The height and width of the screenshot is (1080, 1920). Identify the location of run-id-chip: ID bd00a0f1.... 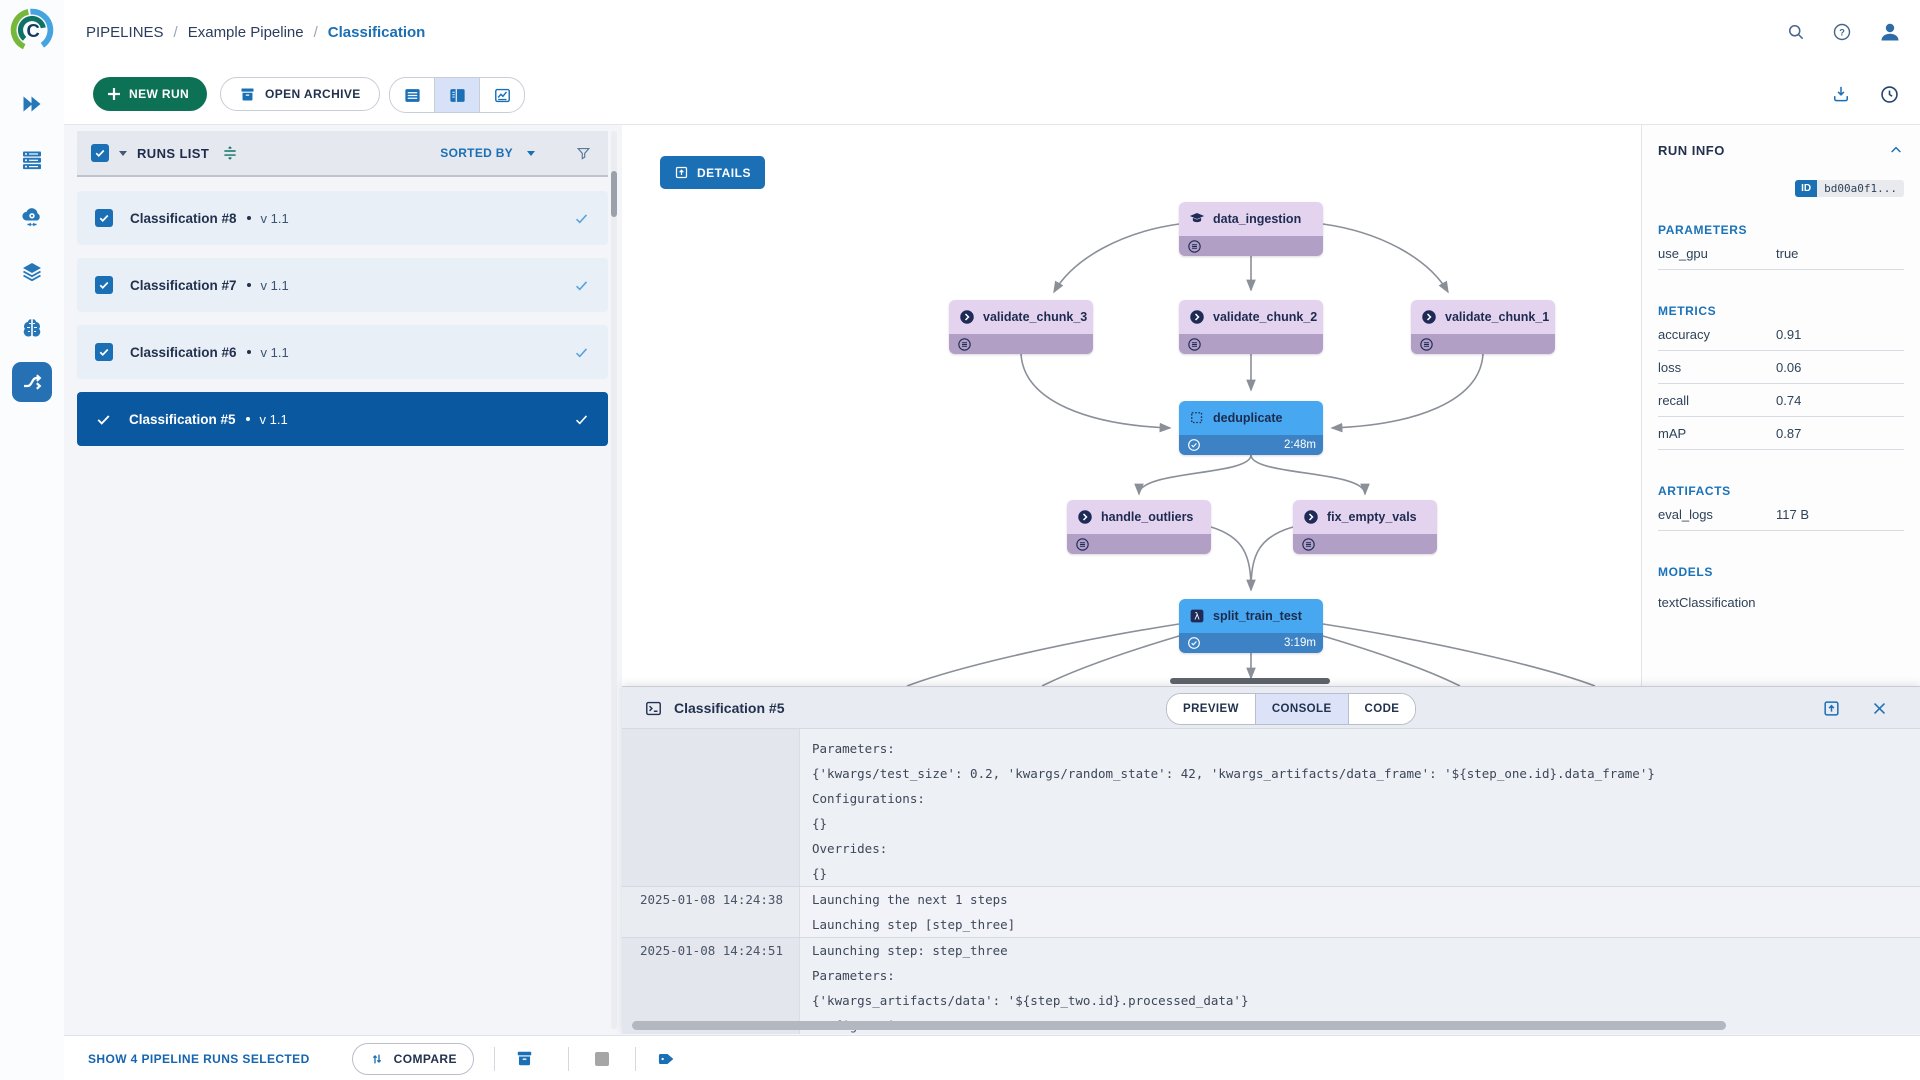
(1781, 188).